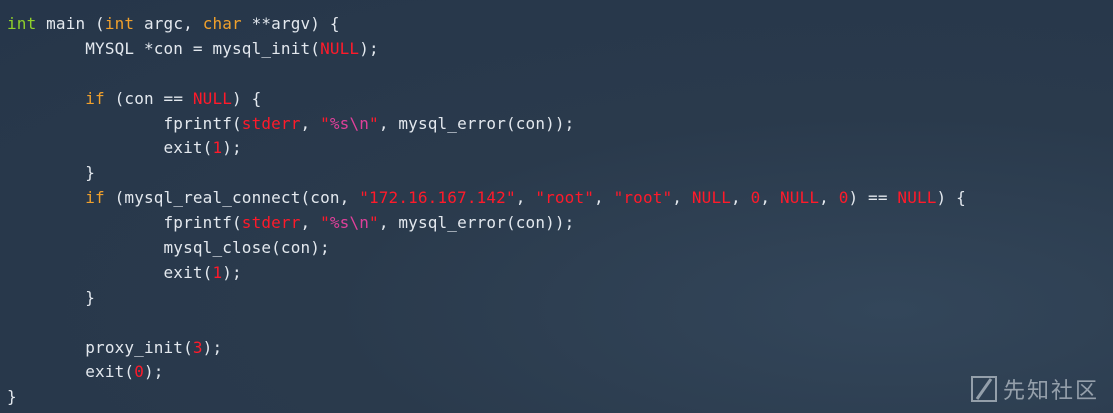 The image size is (1113, 413). I want to click on code-token: (con ==, so click(148, 98).